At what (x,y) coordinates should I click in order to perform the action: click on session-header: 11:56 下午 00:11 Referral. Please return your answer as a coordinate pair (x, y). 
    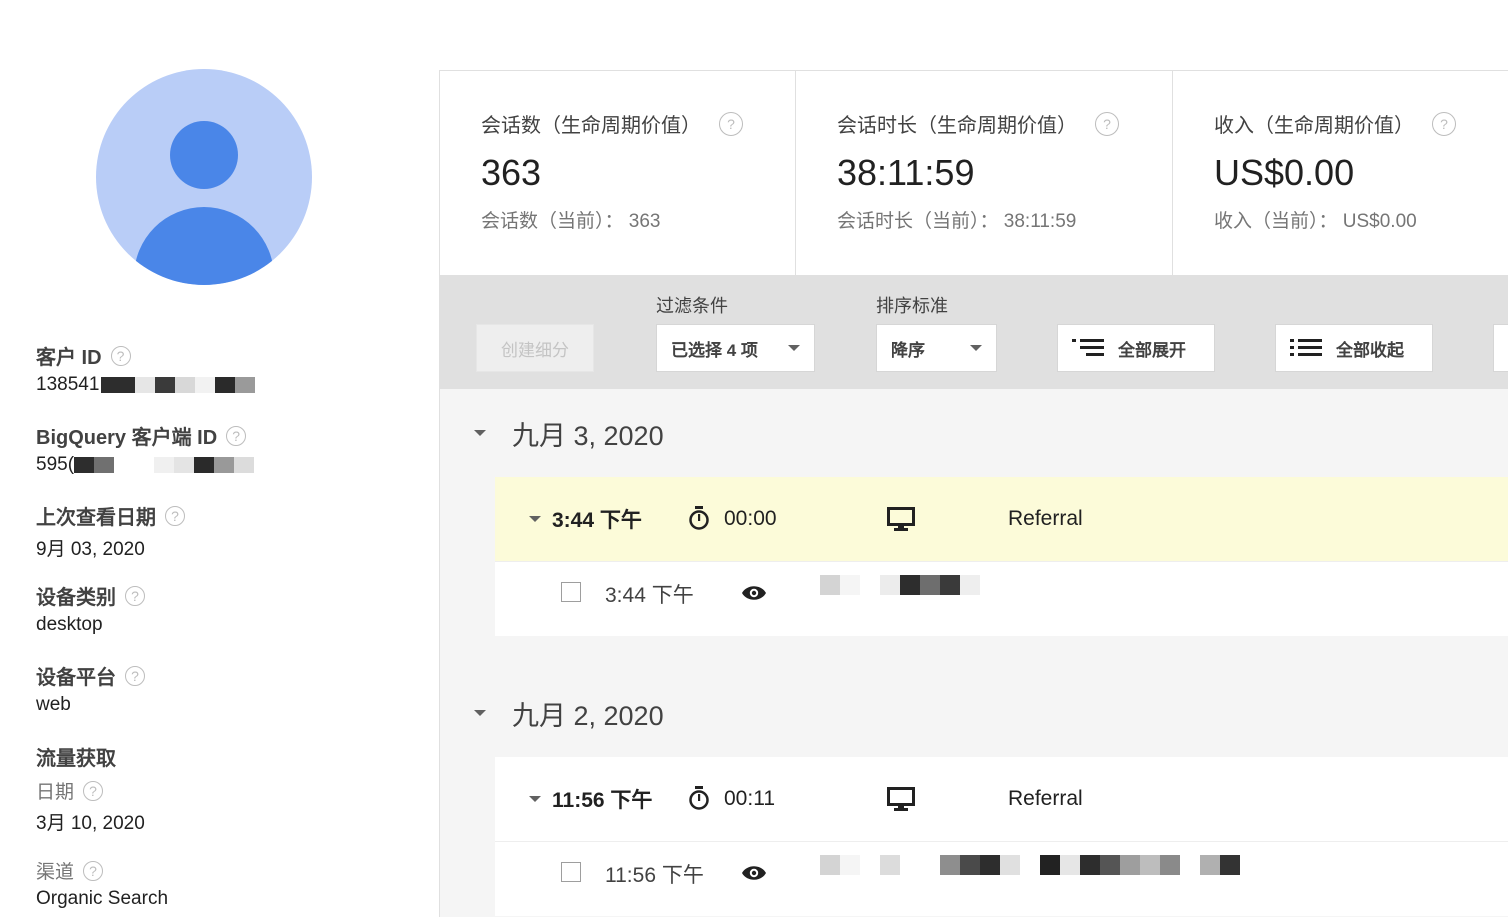
    Looking at the image, I should click on (1001, 799).